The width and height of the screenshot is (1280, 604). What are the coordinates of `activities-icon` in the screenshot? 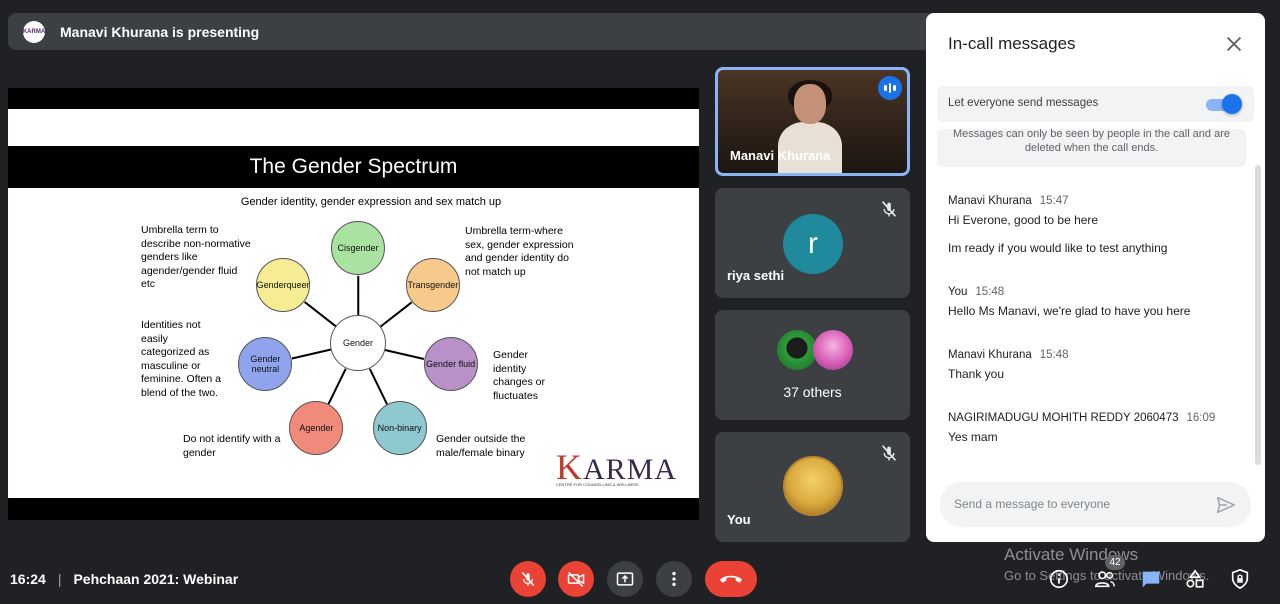 It's located at (1195, 578).